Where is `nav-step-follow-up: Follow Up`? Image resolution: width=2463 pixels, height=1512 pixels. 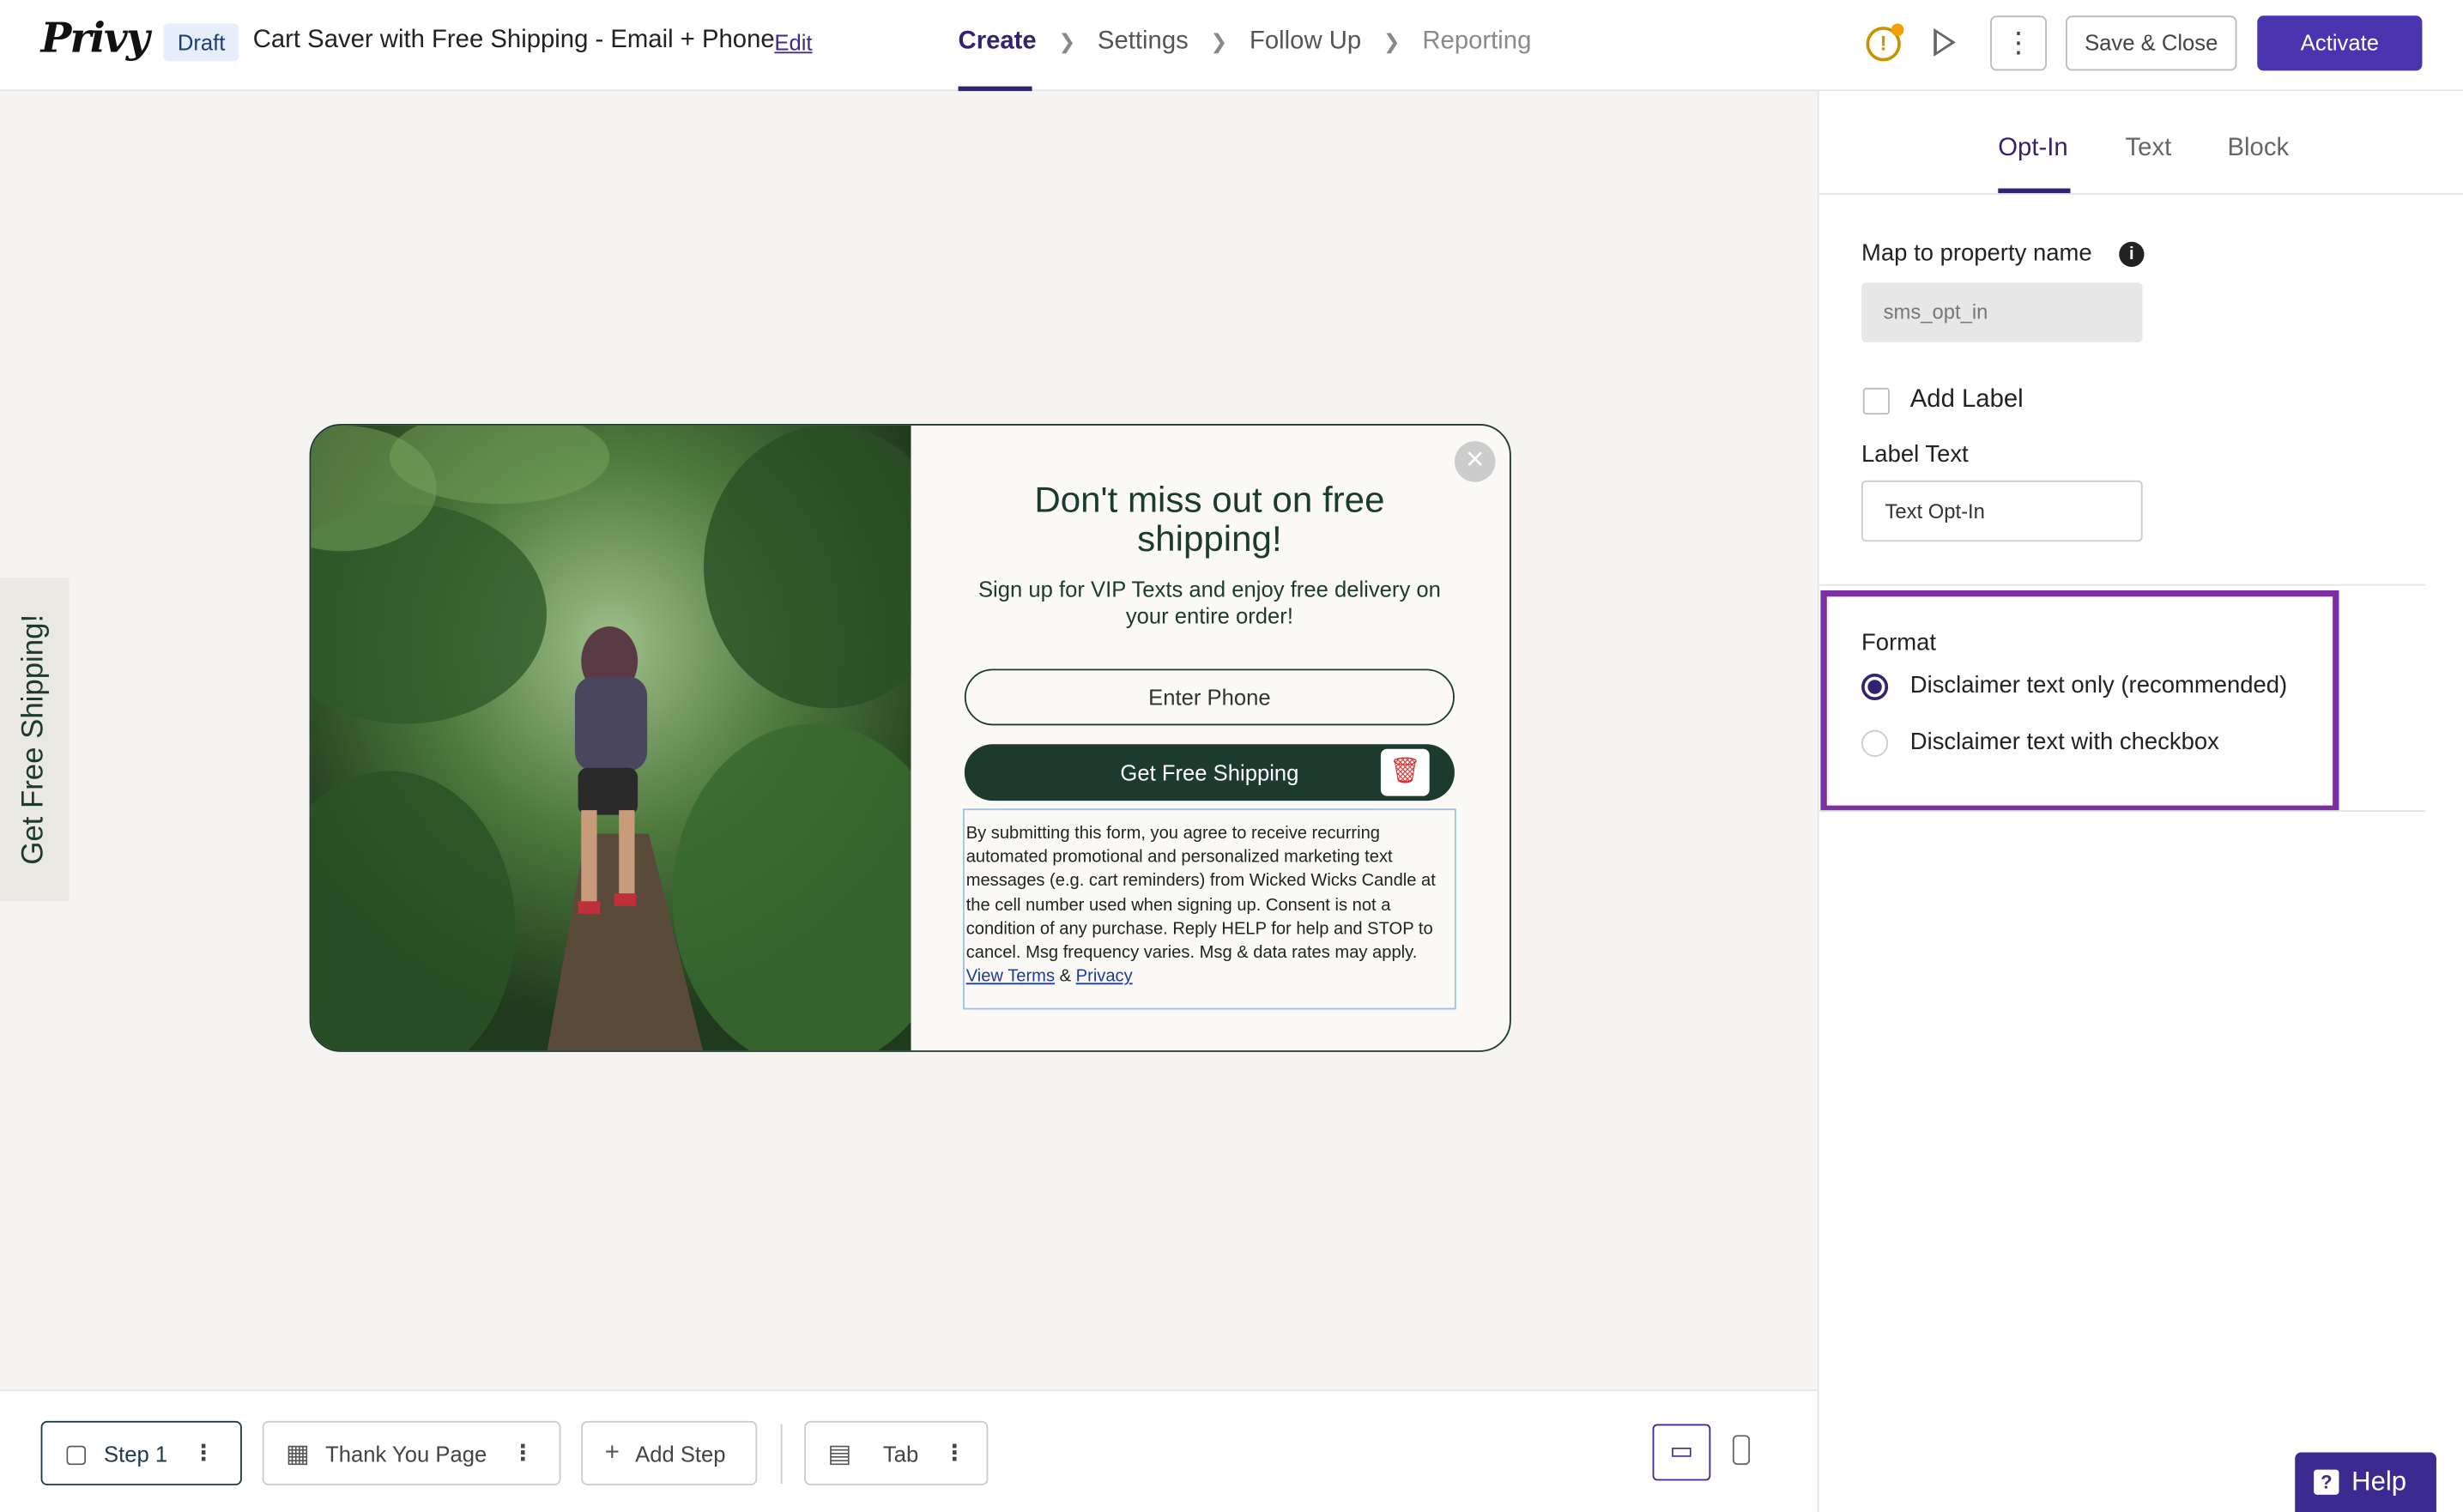 nav-step-follow-up: Follow Up is located at coordinates (1305, 42).